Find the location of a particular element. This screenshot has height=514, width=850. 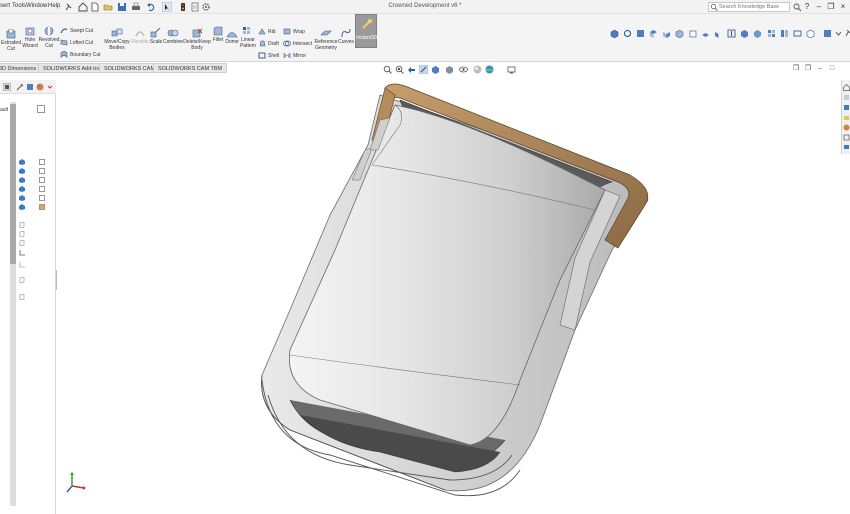

save-icon is located at coordinates (122, 7).